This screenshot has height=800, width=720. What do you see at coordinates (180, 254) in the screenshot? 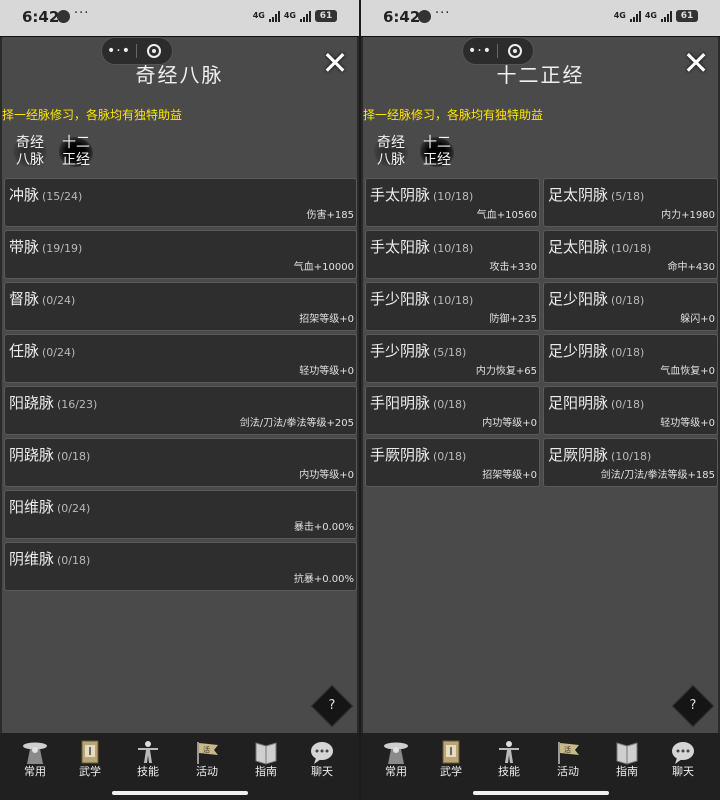
I see `meridian-row: 带脉 (19/19) 气血+10000` at bounding box center [180, 254].